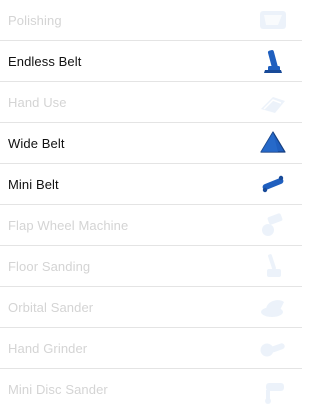 This screenshot has width=320, height=412. What do you see at coordinates (273, 348) in the screenshot?
I see `hand-grinder-icon` at bounding box center [273, 348].